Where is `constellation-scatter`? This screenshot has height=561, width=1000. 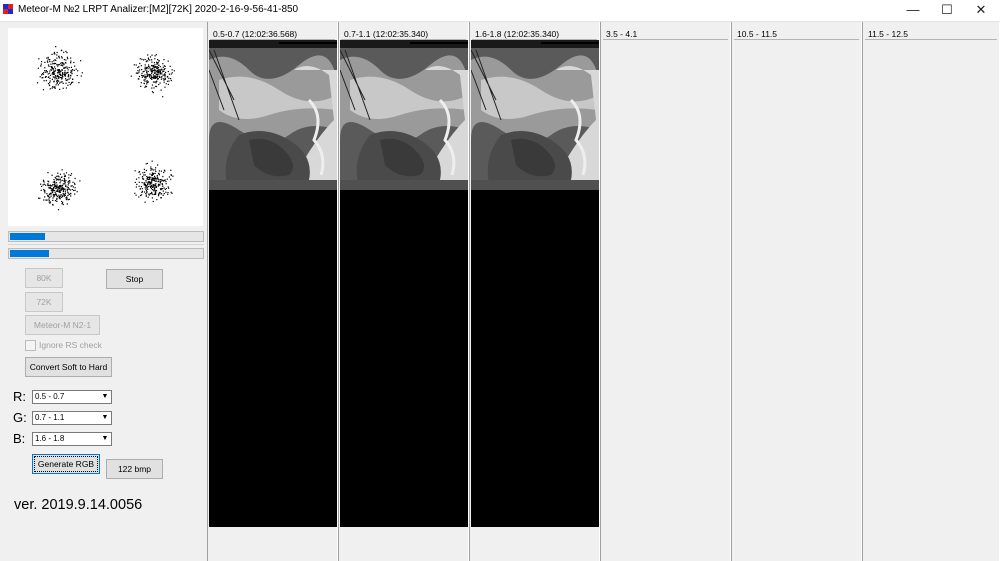
constellation-scatter is located at coordinates (105, 128).